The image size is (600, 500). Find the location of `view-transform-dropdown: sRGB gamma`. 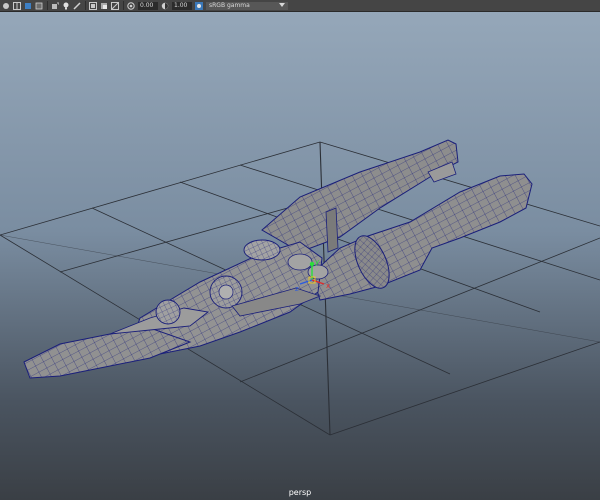

view-transform-dropdown: sRGB gamma is located at coordinates (247, 5).